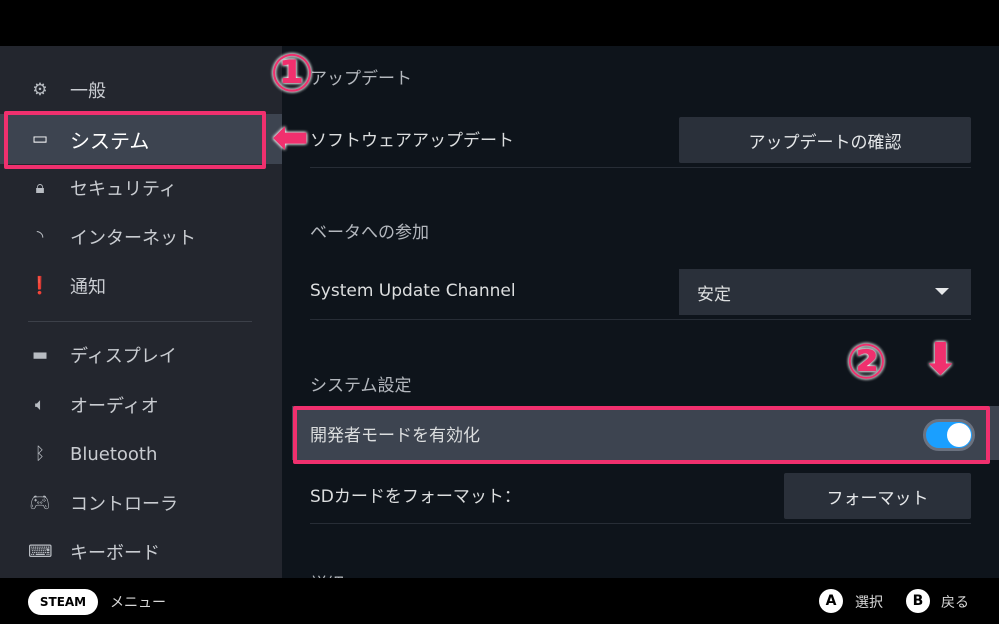 This screenshot has width=999, height=624. Describe the element at coordinates (40, 454) in the screenshot. I see `bluetooth-icon: ᛒ` at that location.